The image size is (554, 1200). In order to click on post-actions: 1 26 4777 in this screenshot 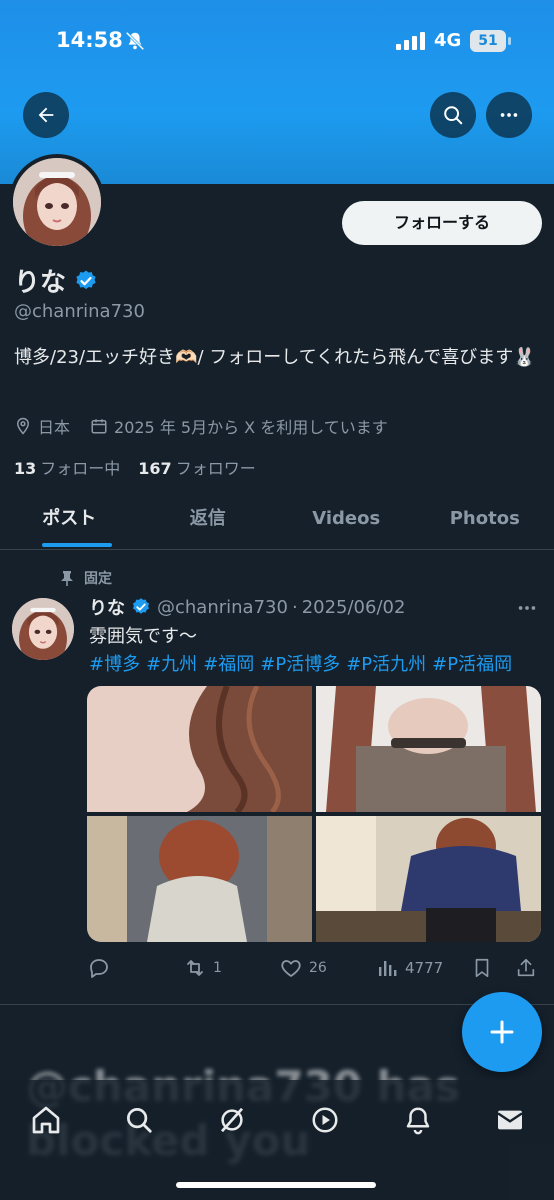, I will do `click(314, 968)`.